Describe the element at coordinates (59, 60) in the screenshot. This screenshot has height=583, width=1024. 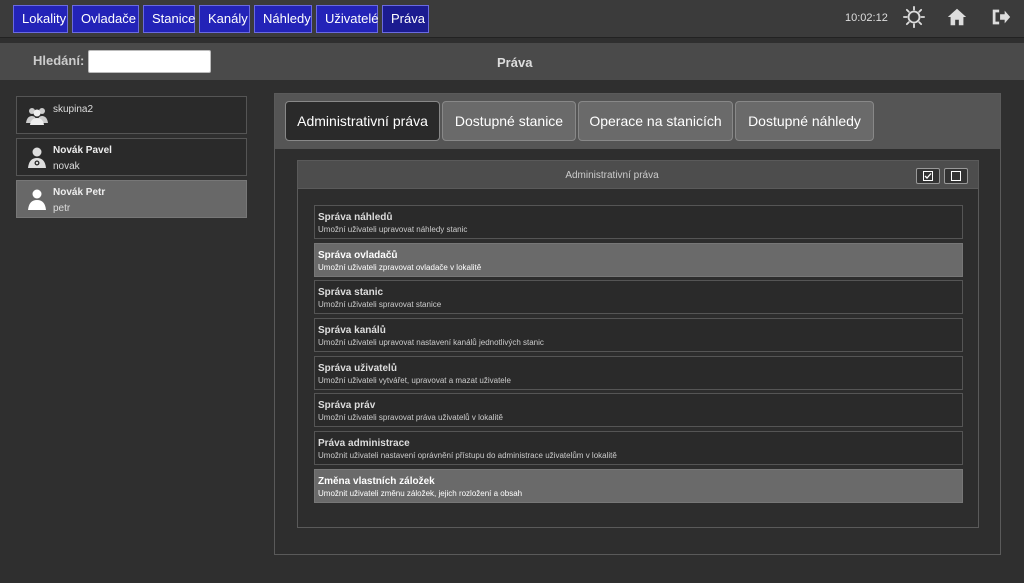
I see `search-label: Hledání:` at that location.